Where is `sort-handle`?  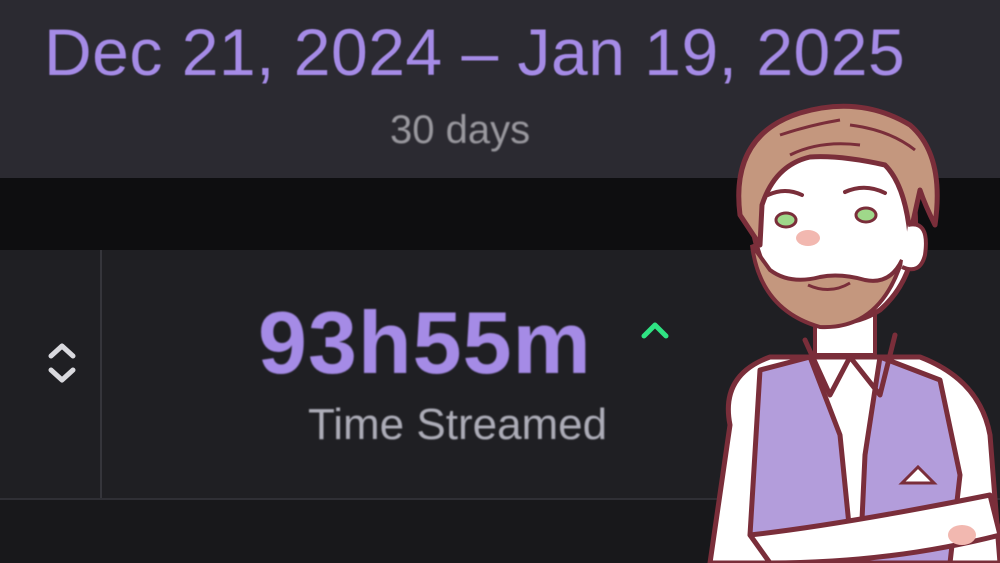 sort-handle is located at coordinates (51, 374).